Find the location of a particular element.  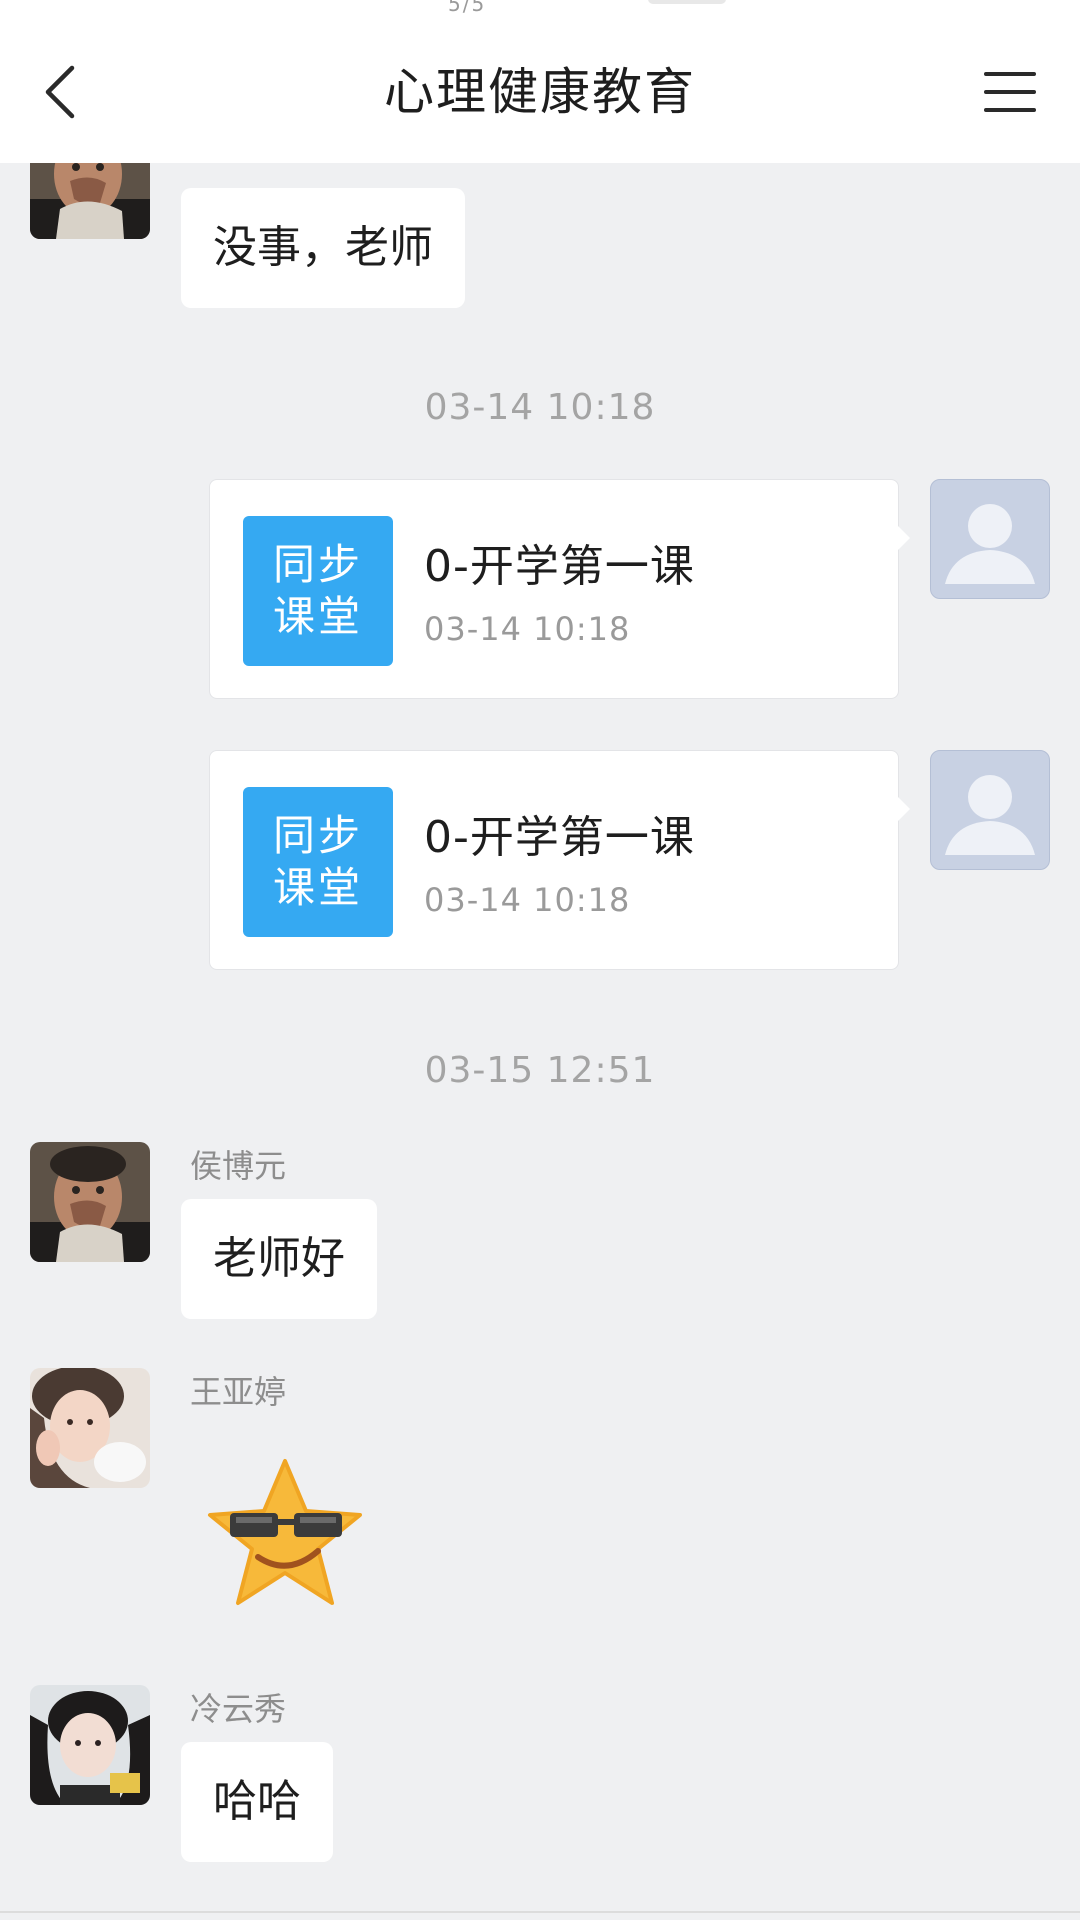

sender-name: 王亚婷 is located at coordinates (238, 1392).